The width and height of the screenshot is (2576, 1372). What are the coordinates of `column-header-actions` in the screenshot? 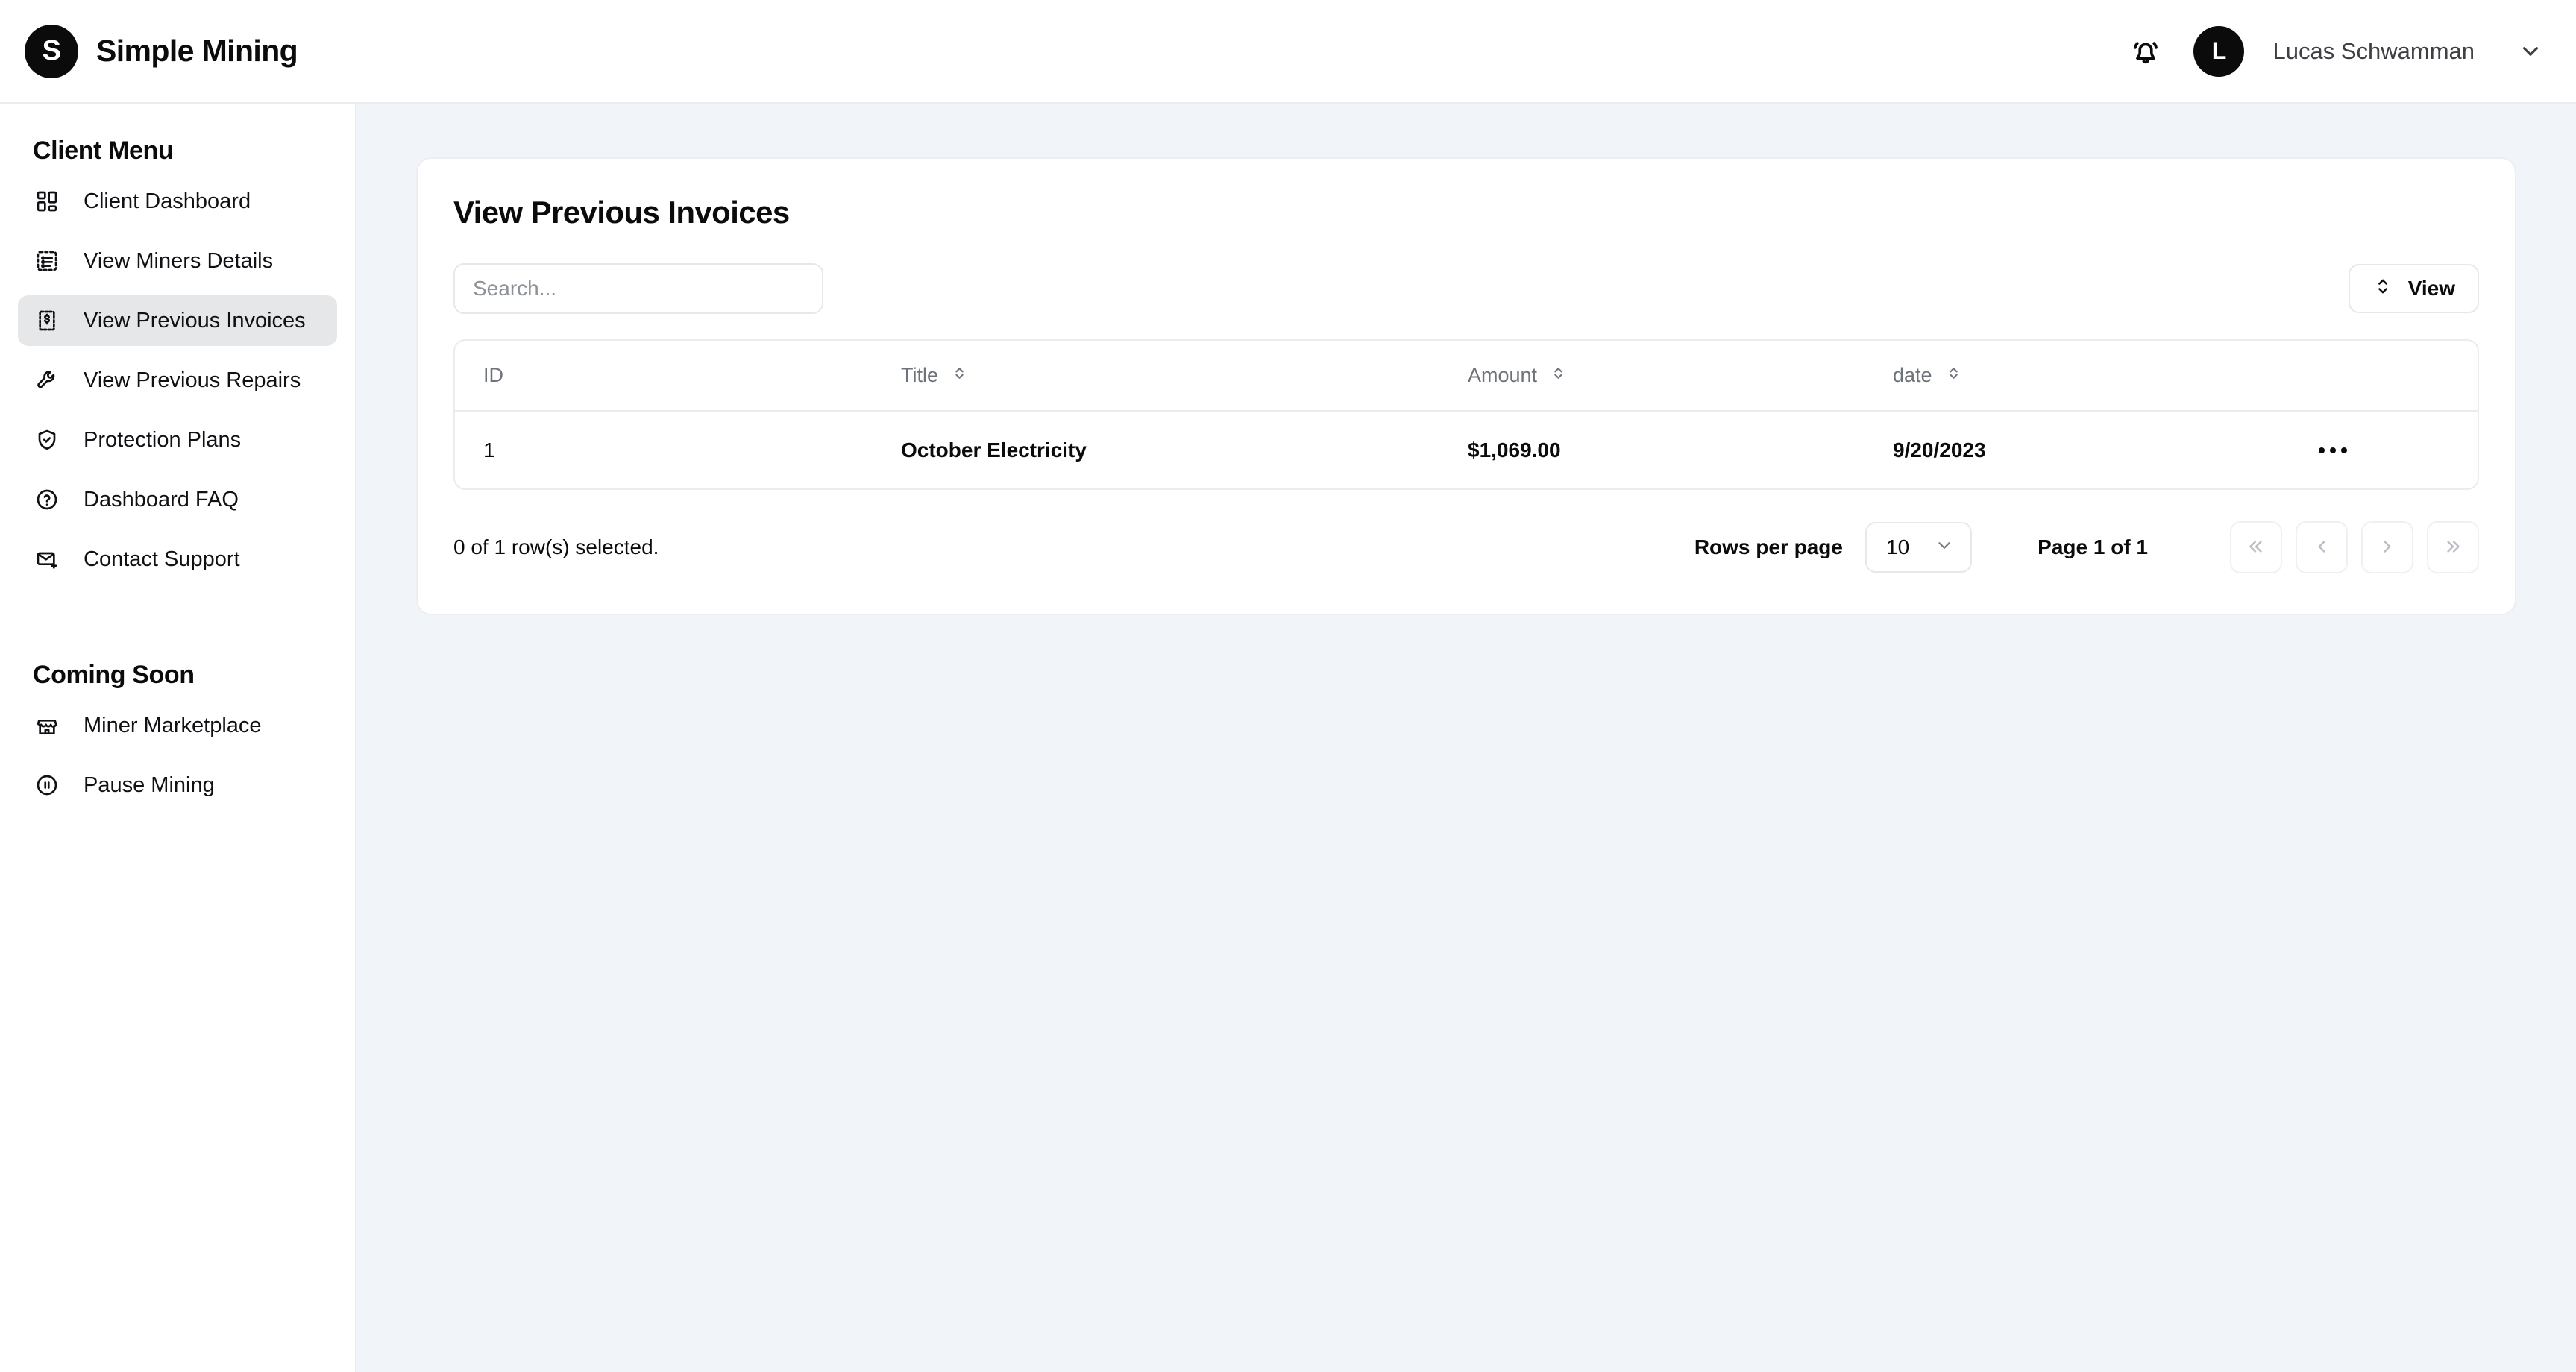 It's located at (2380, 376).